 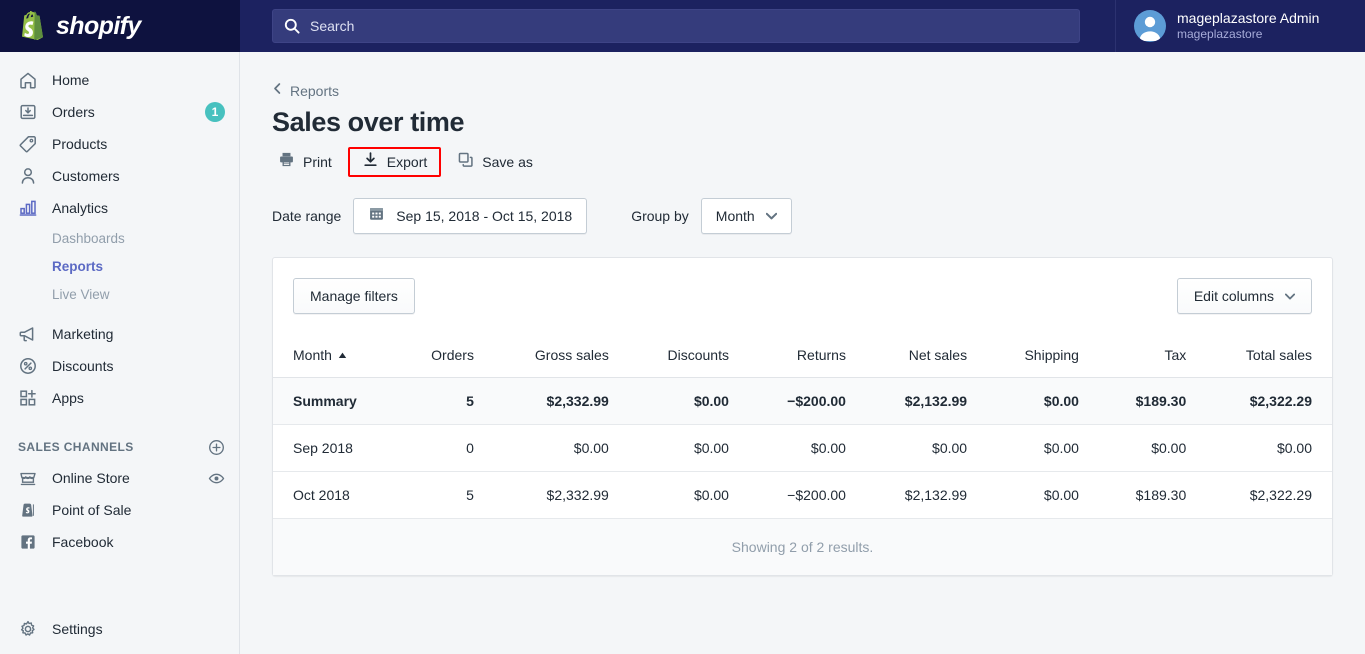 What do you see at coordinates (1043, 356) in the screenshot?
I see `column-header-shipping: Shipping` at bounding box center [1043, 356].